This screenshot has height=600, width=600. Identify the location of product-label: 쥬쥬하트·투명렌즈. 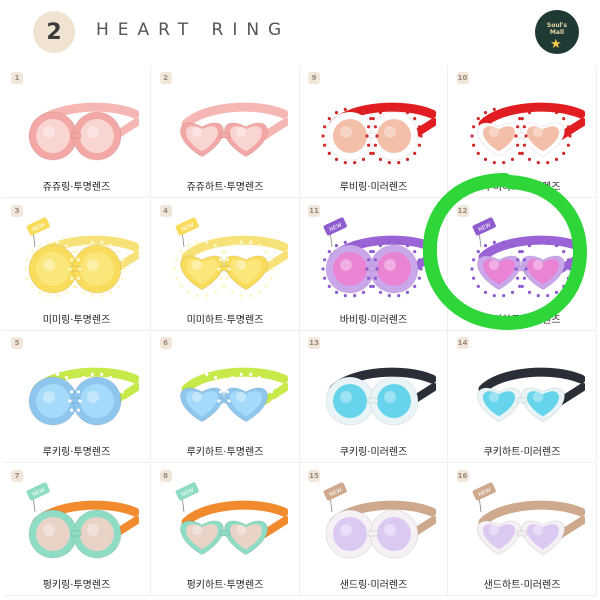
(225, 187).